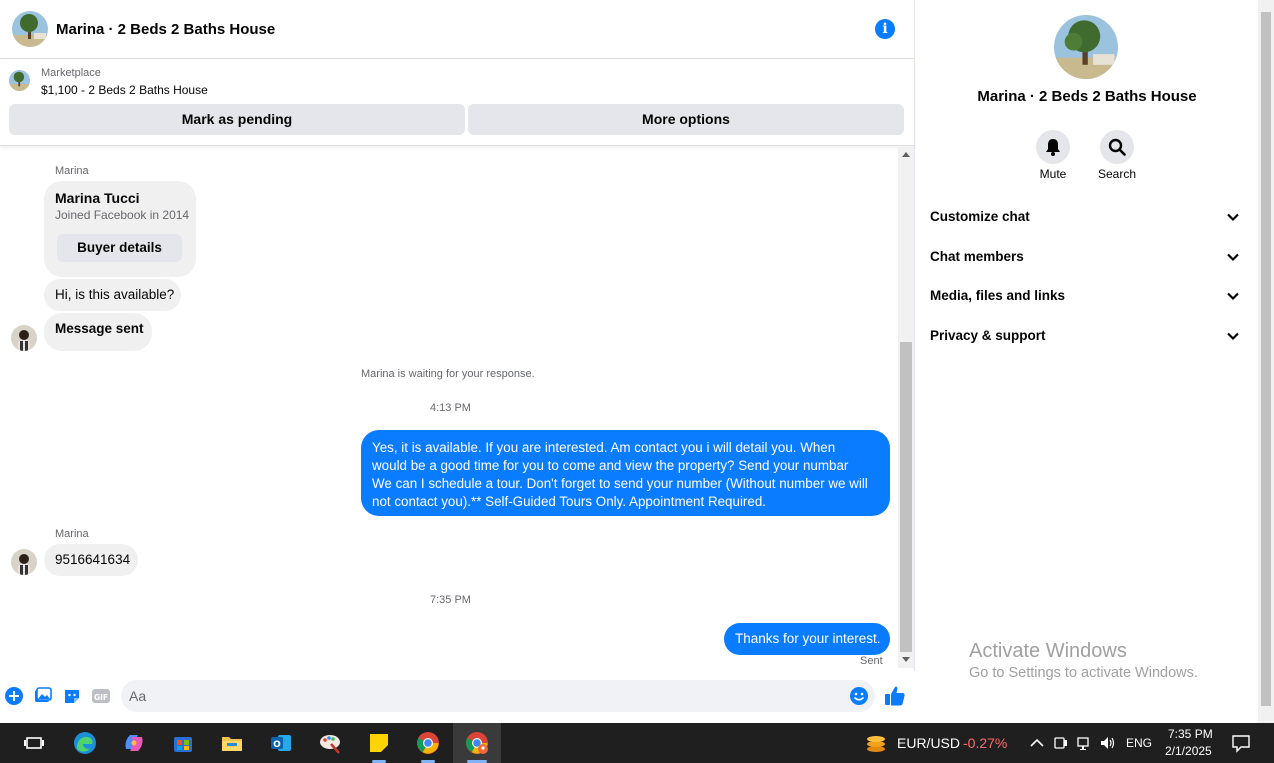 The image size is (1274, 763). What do you see at coordinates (1190, 734) in the screenshot?
I see `clock-time: 7:35 PM` at bounding box center [1190, 734].